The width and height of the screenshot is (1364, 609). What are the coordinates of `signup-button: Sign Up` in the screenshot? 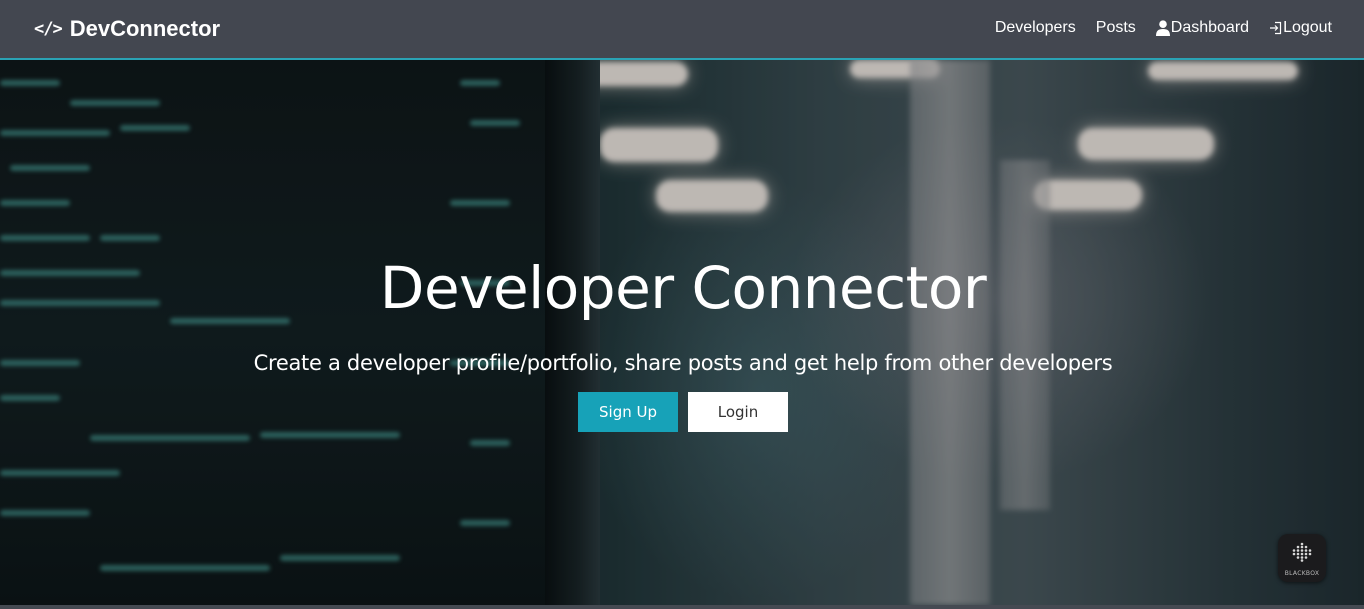 It's located at (628, 412).